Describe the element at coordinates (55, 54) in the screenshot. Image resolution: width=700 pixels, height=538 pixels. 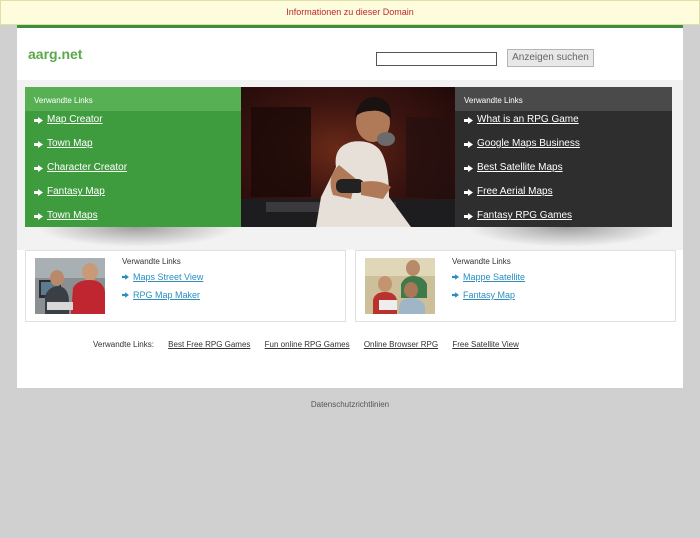
I see `site-logo: aarg.net` at that location.